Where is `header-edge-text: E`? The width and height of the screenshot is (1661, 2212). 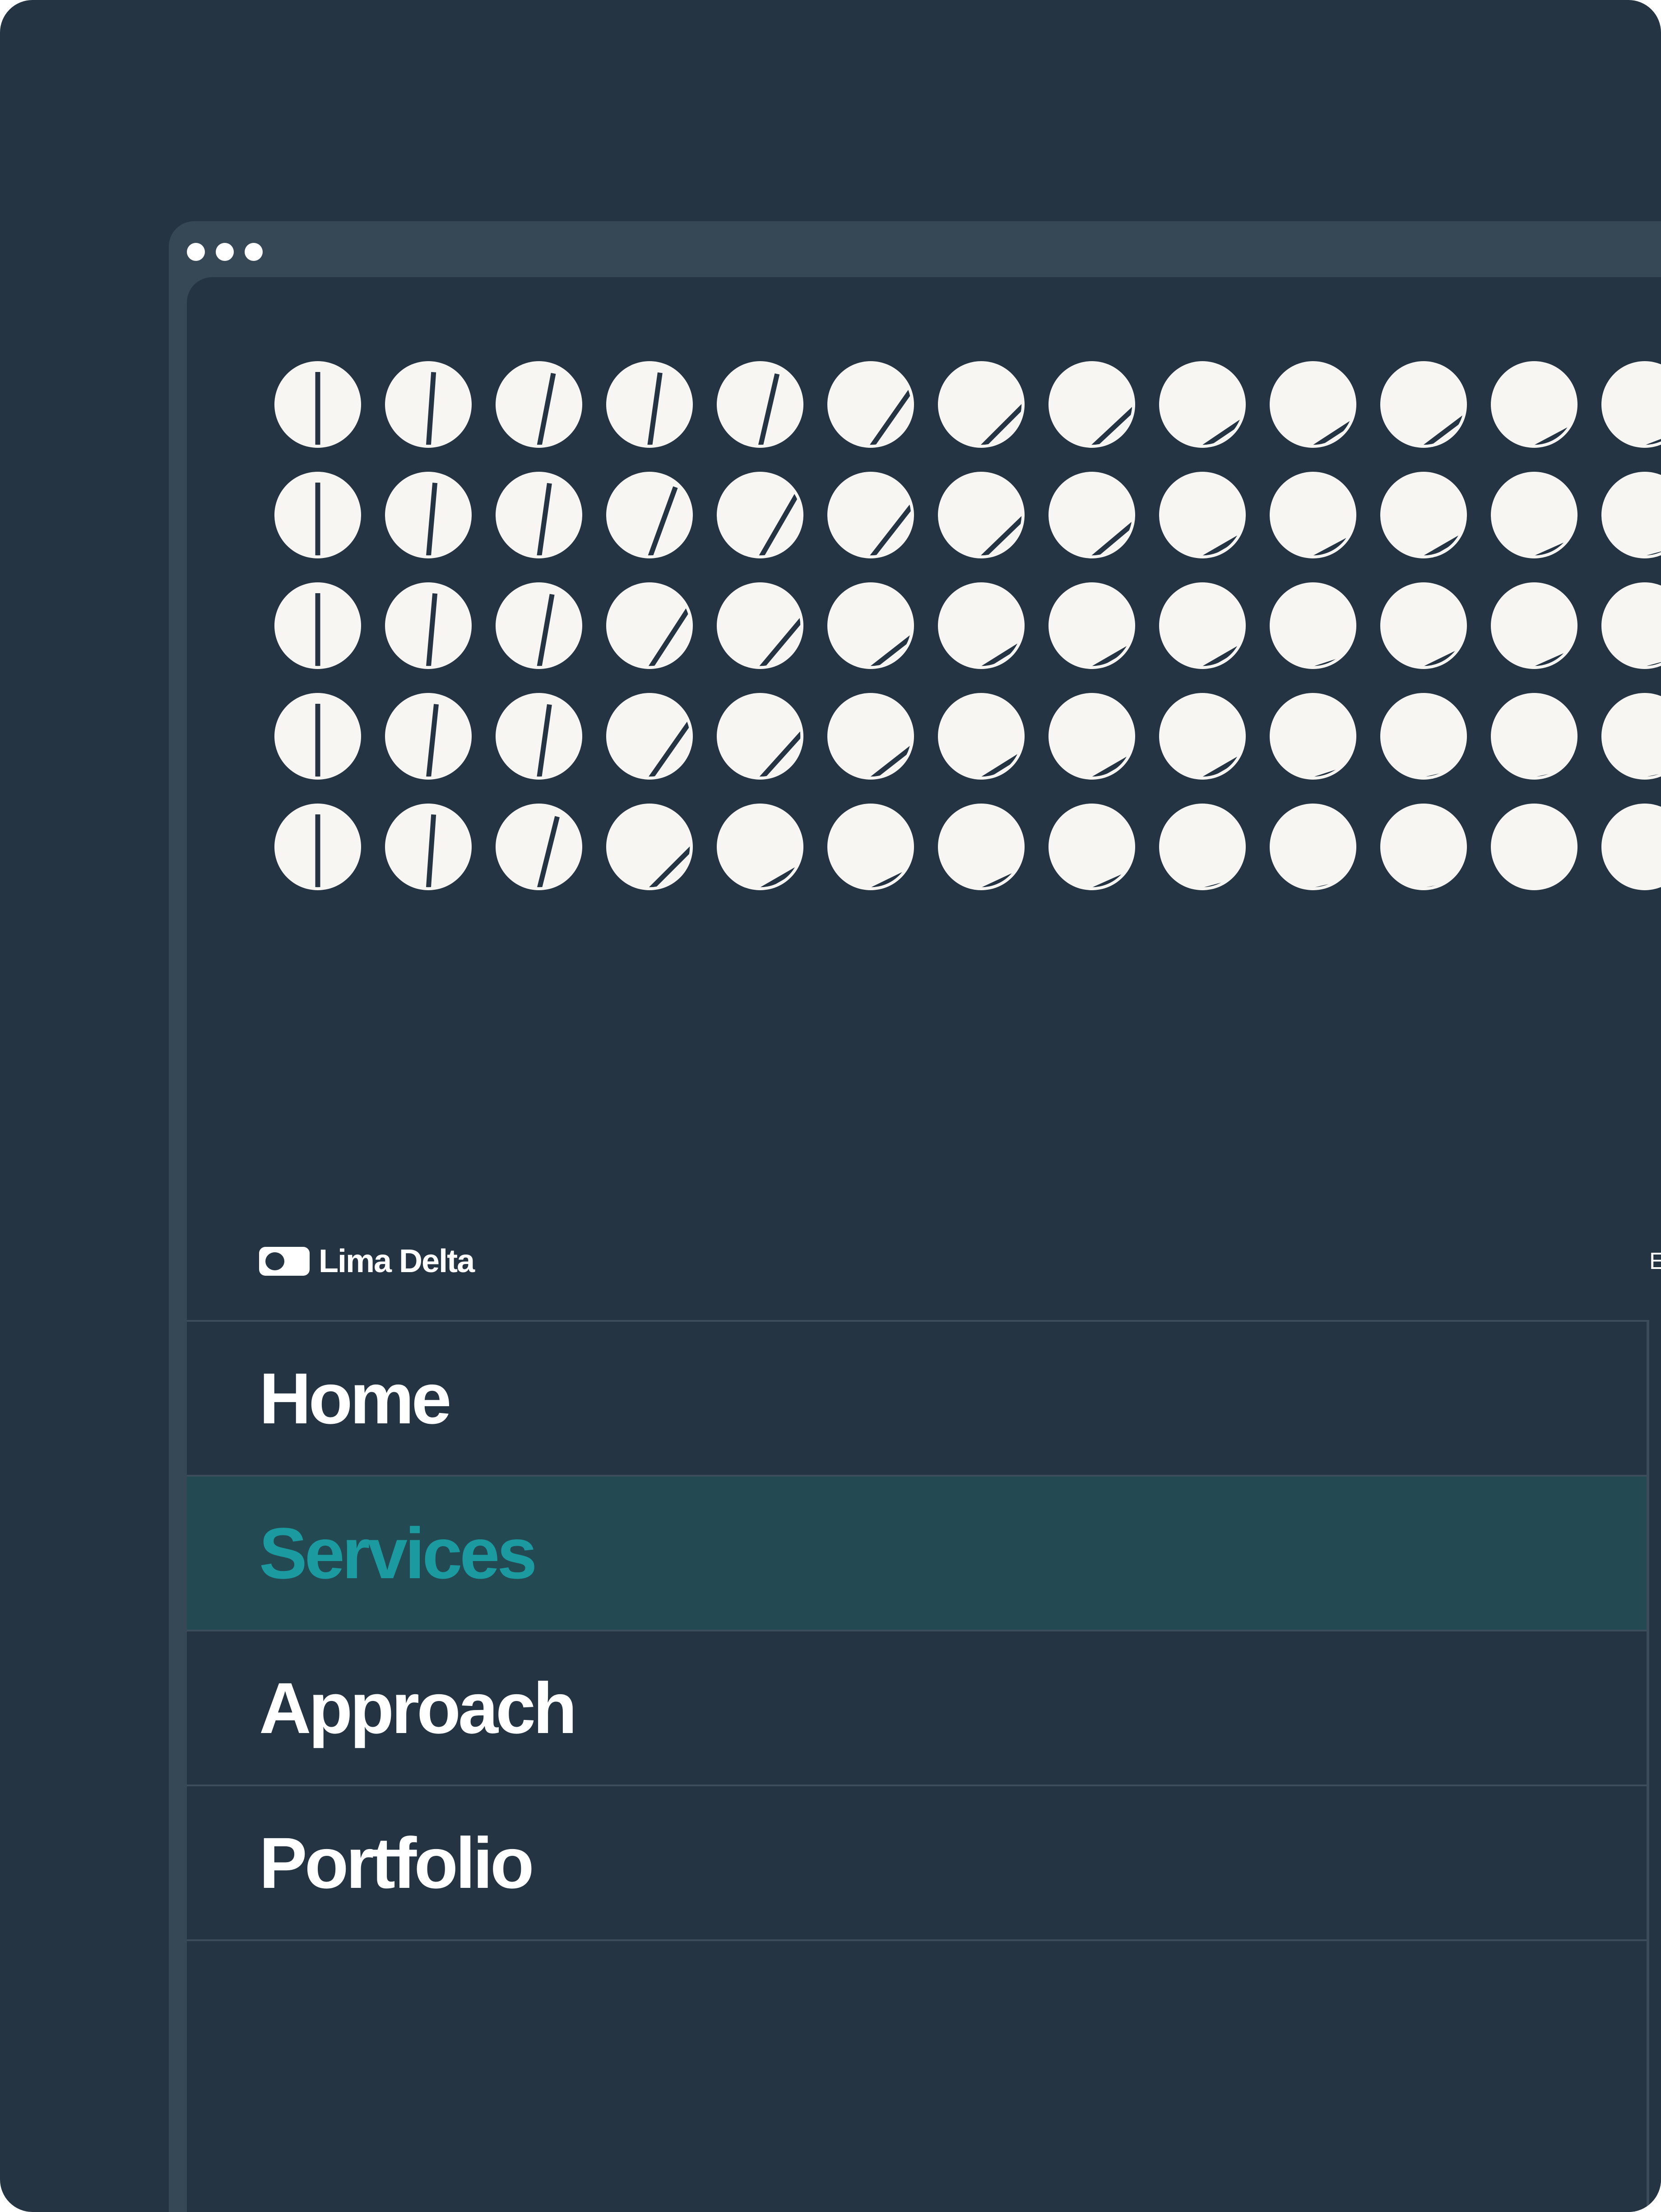 header-edge-text: E is located at coordinates (1655, 1261).